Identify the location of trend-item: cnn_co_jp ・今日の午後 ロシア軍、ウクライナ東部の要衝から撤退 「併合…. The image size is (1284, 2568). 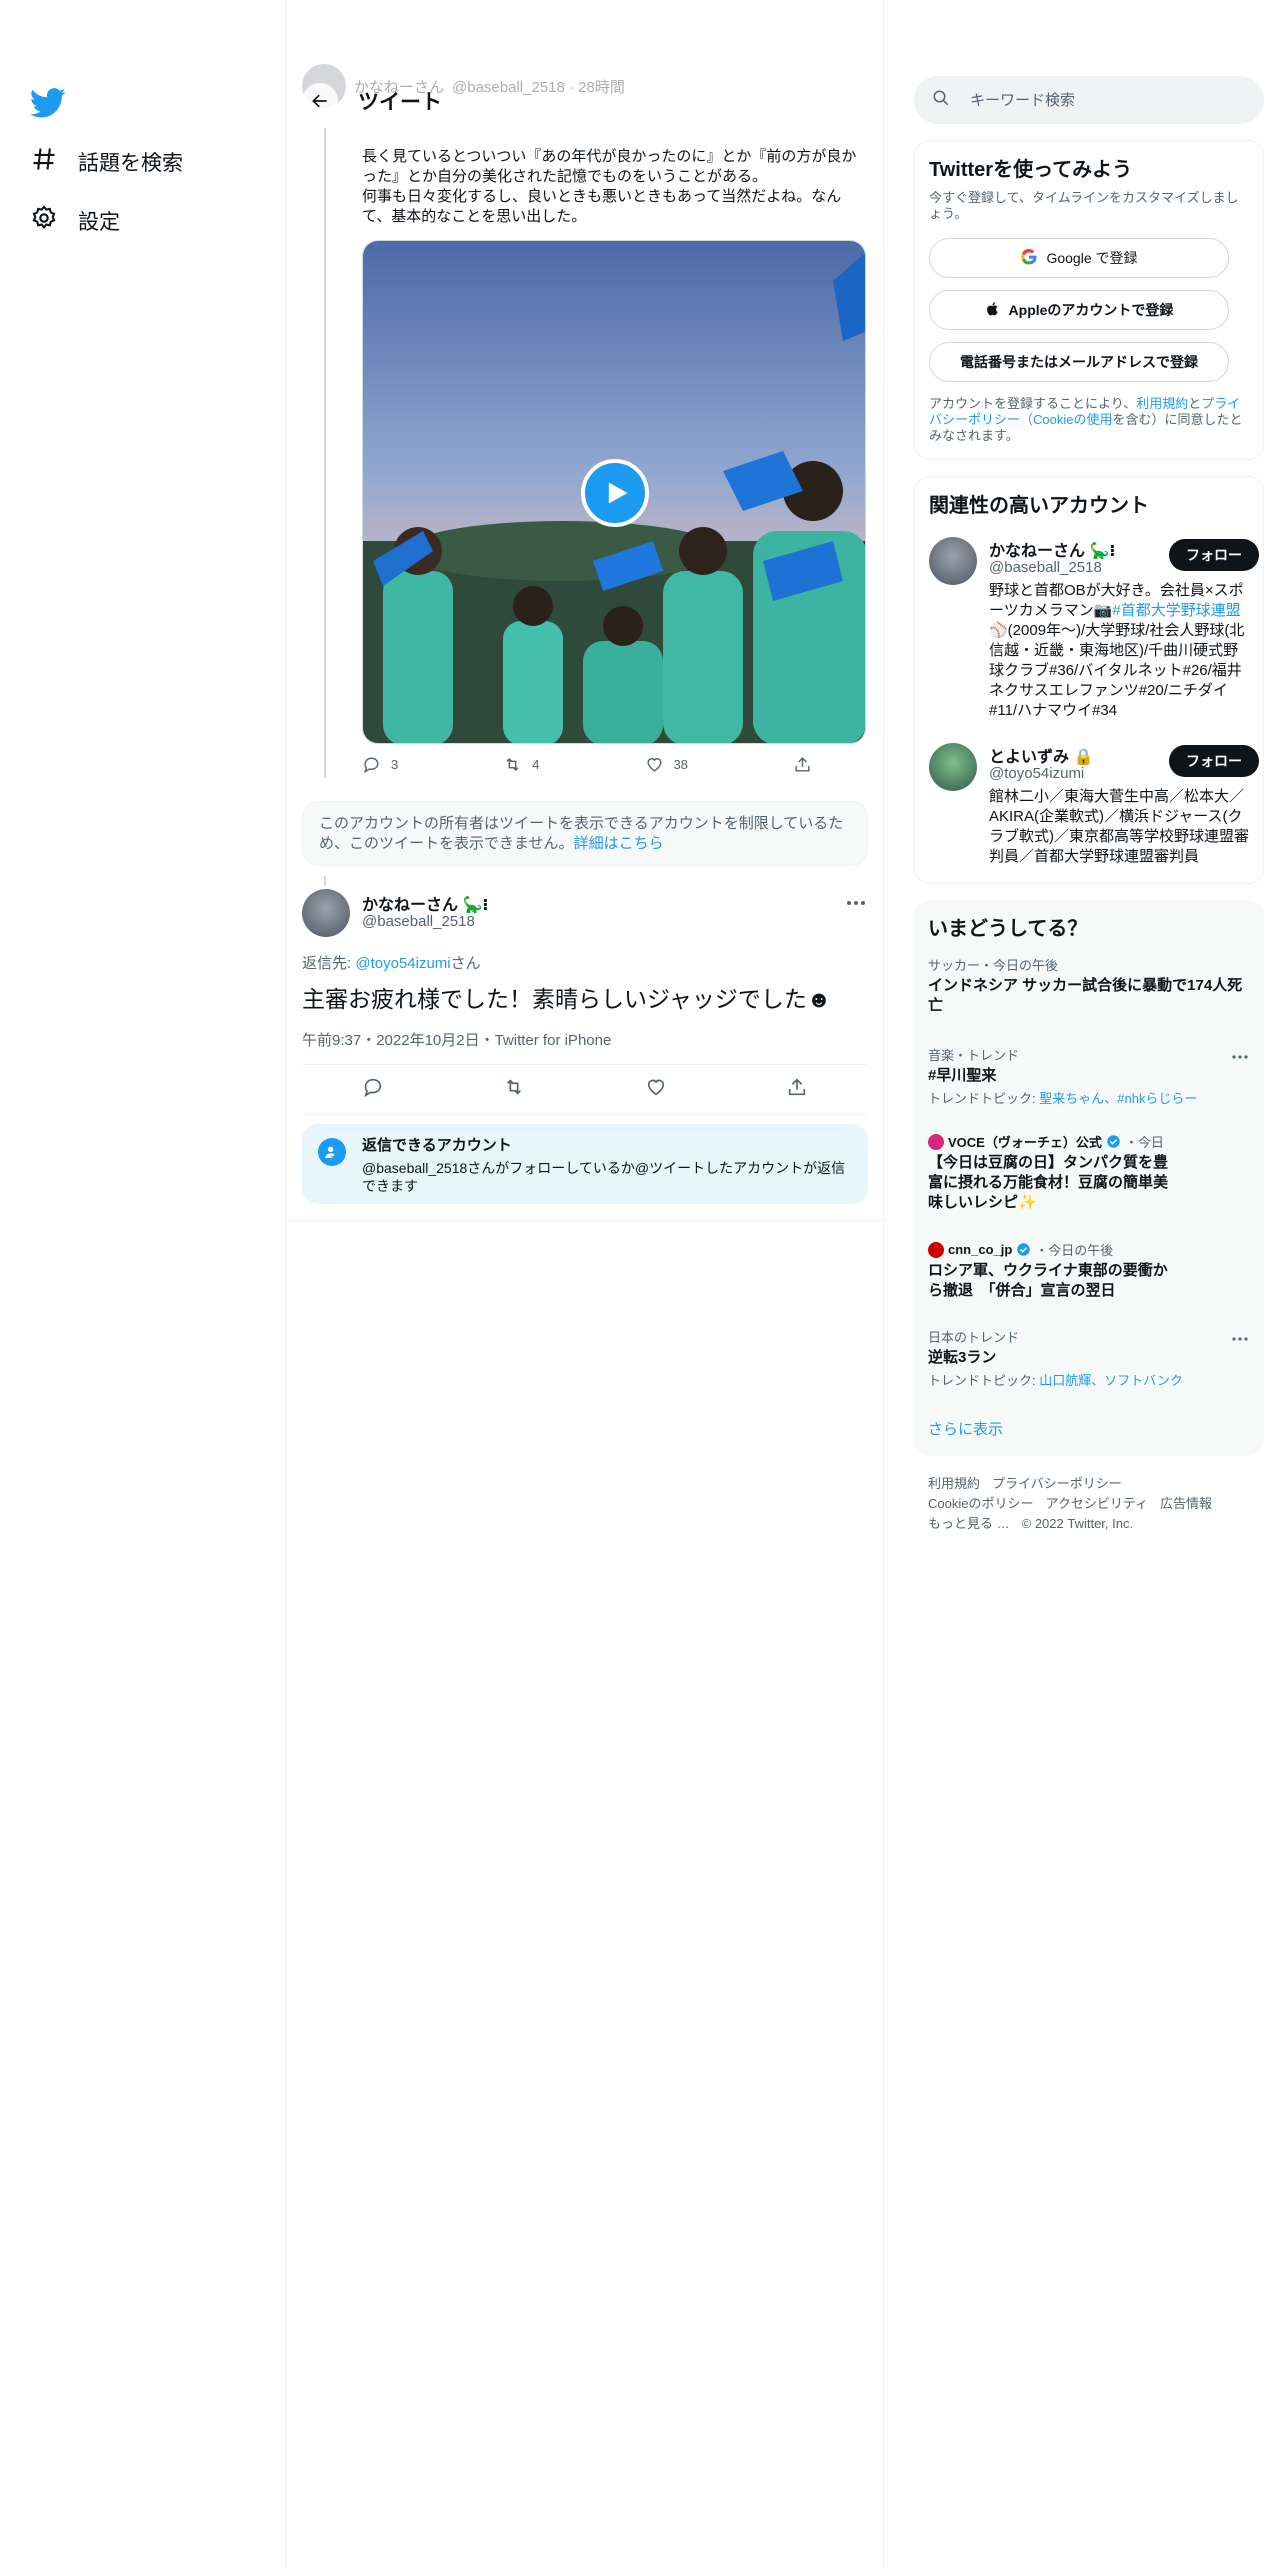
(1089, 1270).